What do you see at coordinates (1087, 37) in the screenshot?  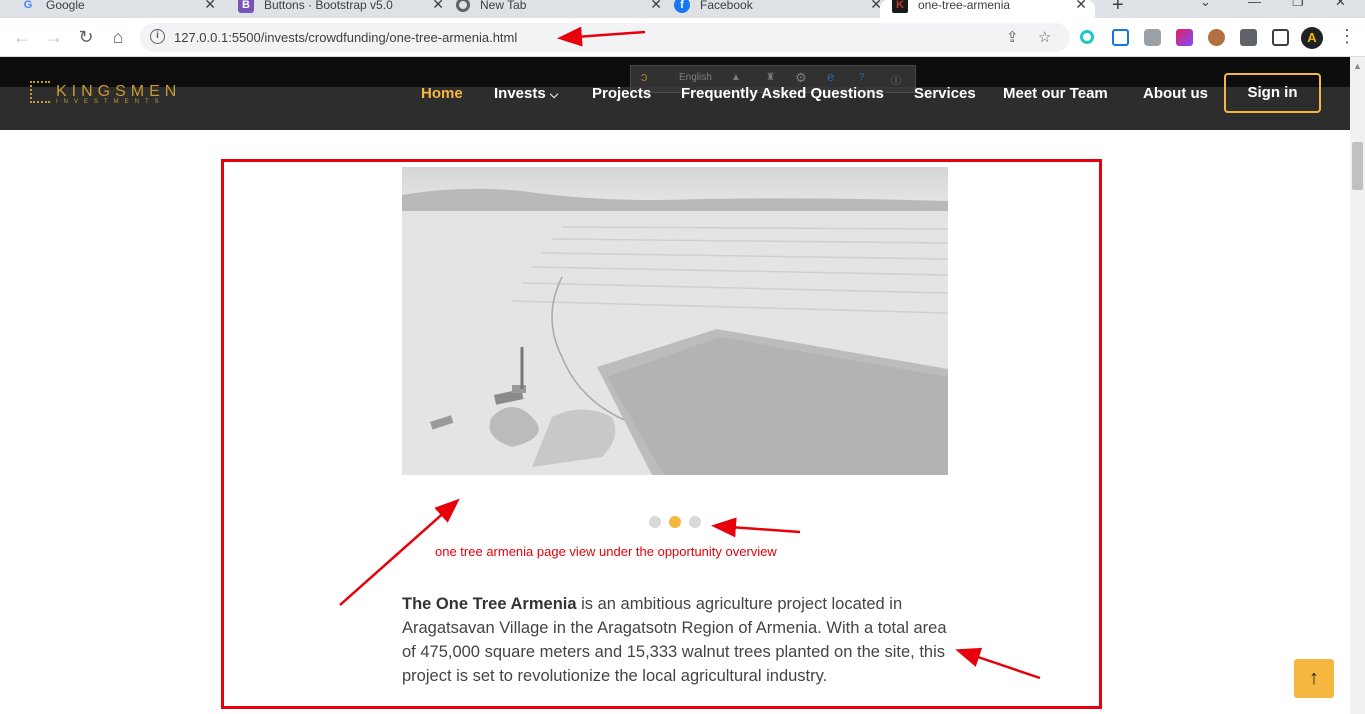 I see `extension-circle-icon` at bounding box center [1087, 37].